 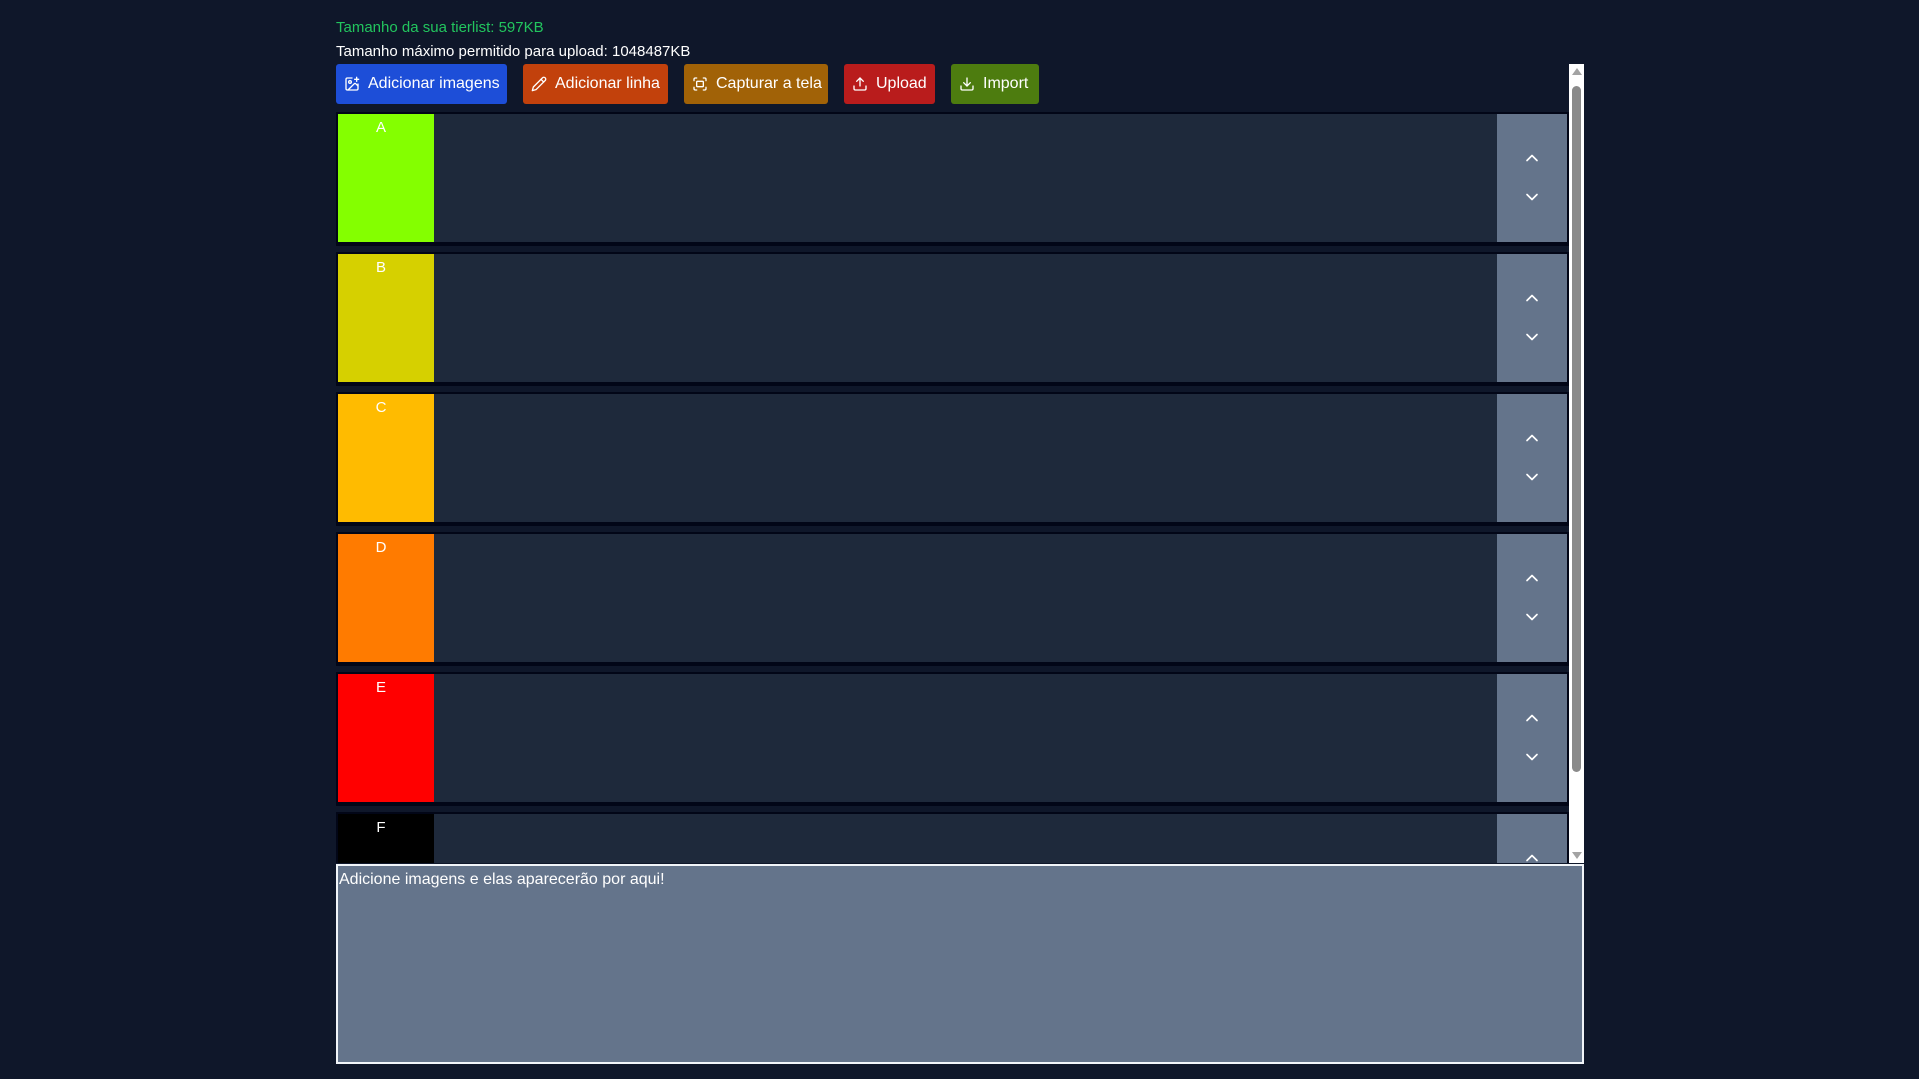 I want to click on tier-label-b: B, so click(x=386, y=318).